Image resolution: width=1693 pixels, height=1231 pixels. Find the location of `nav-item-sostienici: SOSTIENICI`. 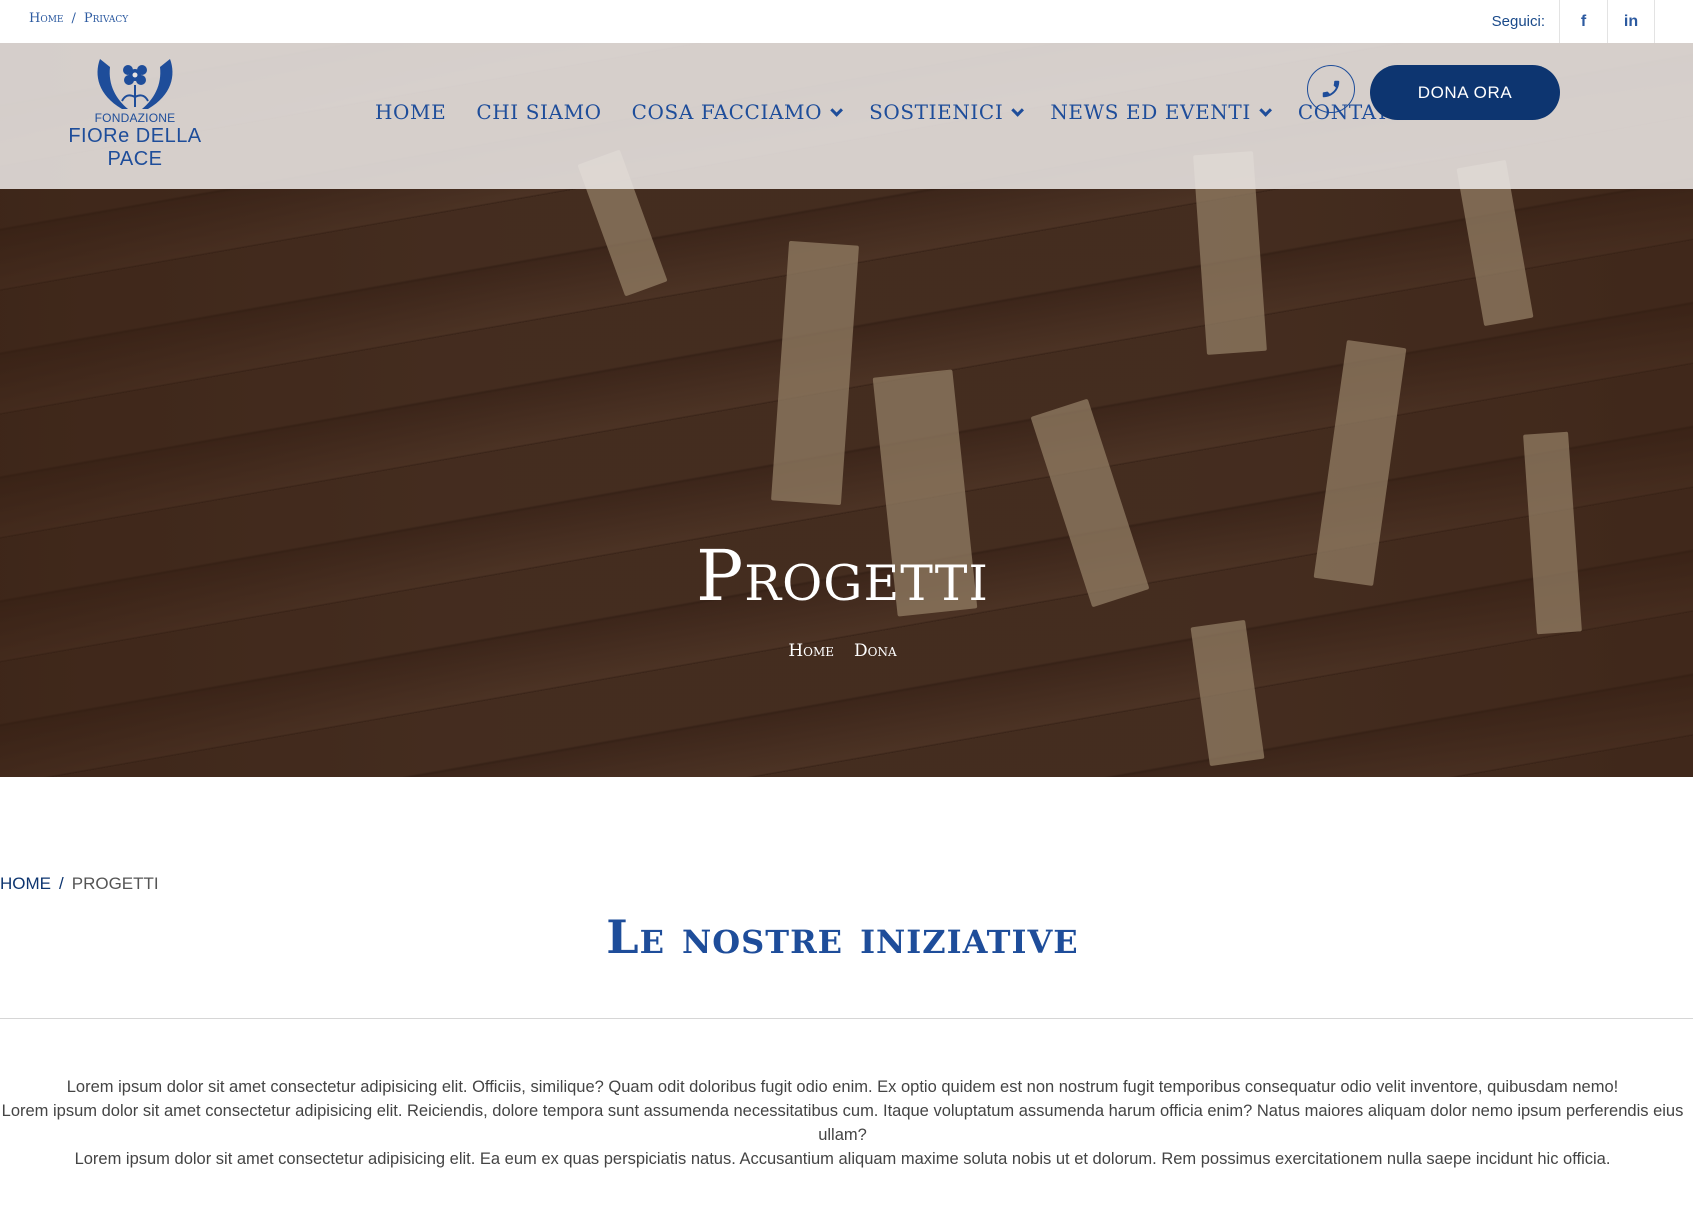

nav-item-sostienici: SOSTIENICI is located at coordinates (947, 112).